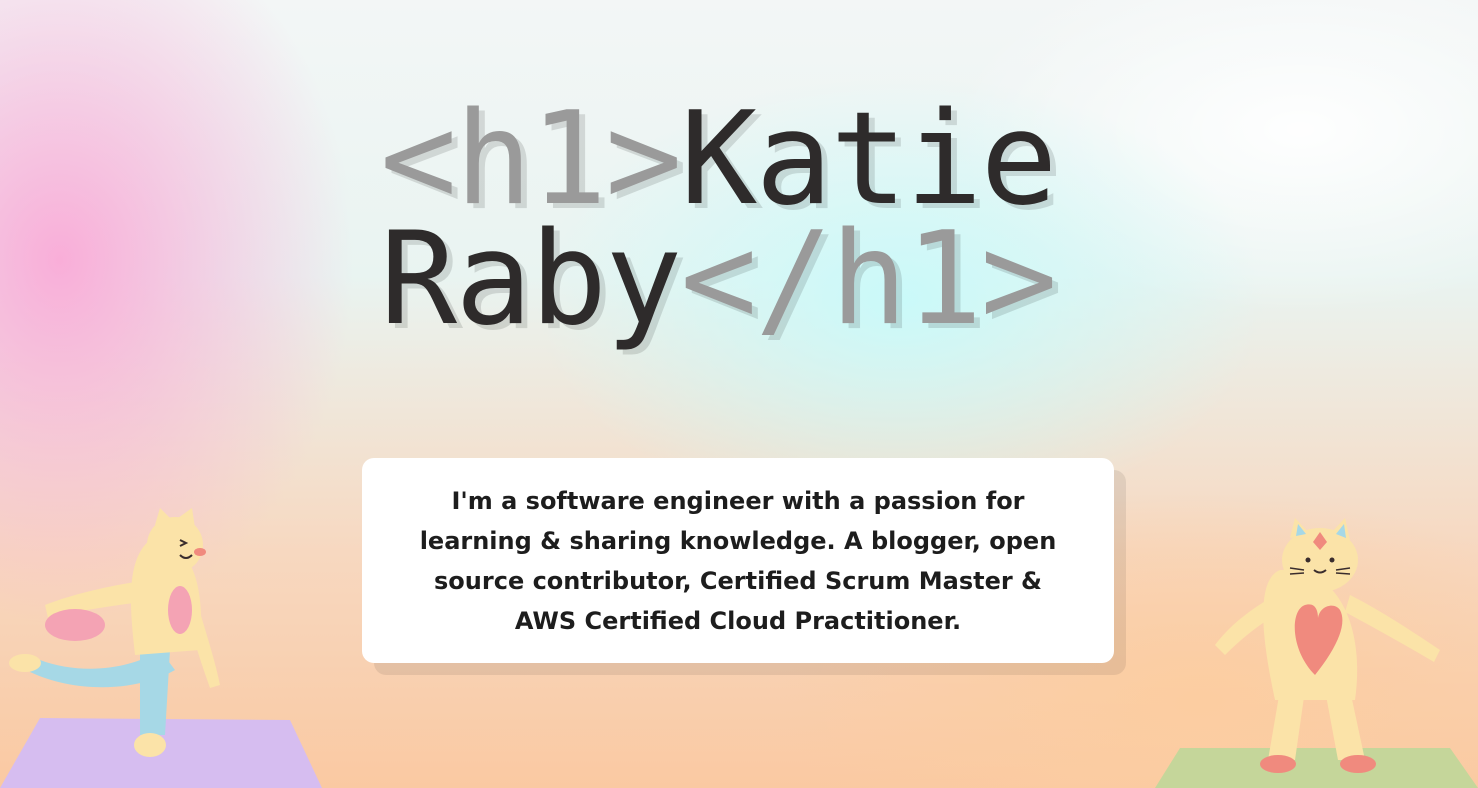  What do you see at coordinates (868, 279) in the screenshot?
I see `close-tag: </h1>` at bounding box center [868, 279].